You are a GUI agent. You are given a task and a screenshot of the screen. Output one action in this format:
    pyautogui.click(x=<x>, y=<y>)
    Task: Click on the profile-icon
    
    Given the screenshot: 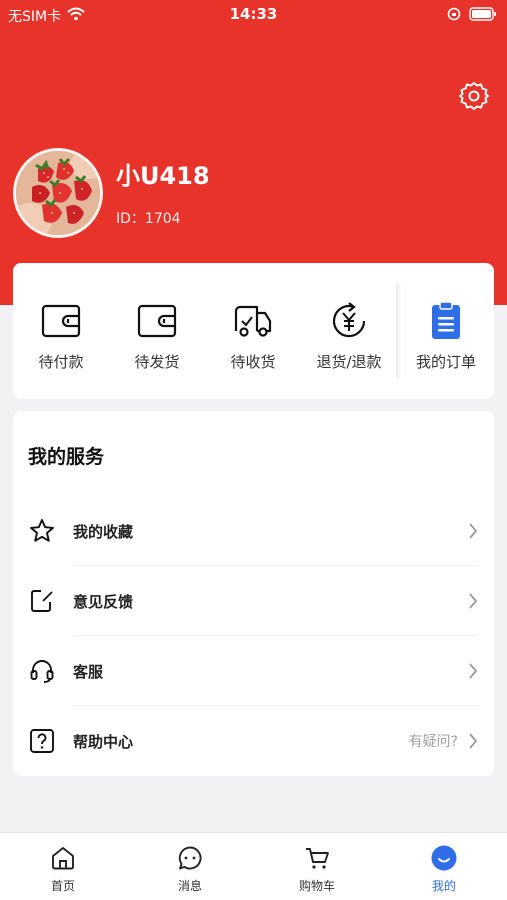 What is the action you would take?
    pyautogui.click(x=444, y=858)
    